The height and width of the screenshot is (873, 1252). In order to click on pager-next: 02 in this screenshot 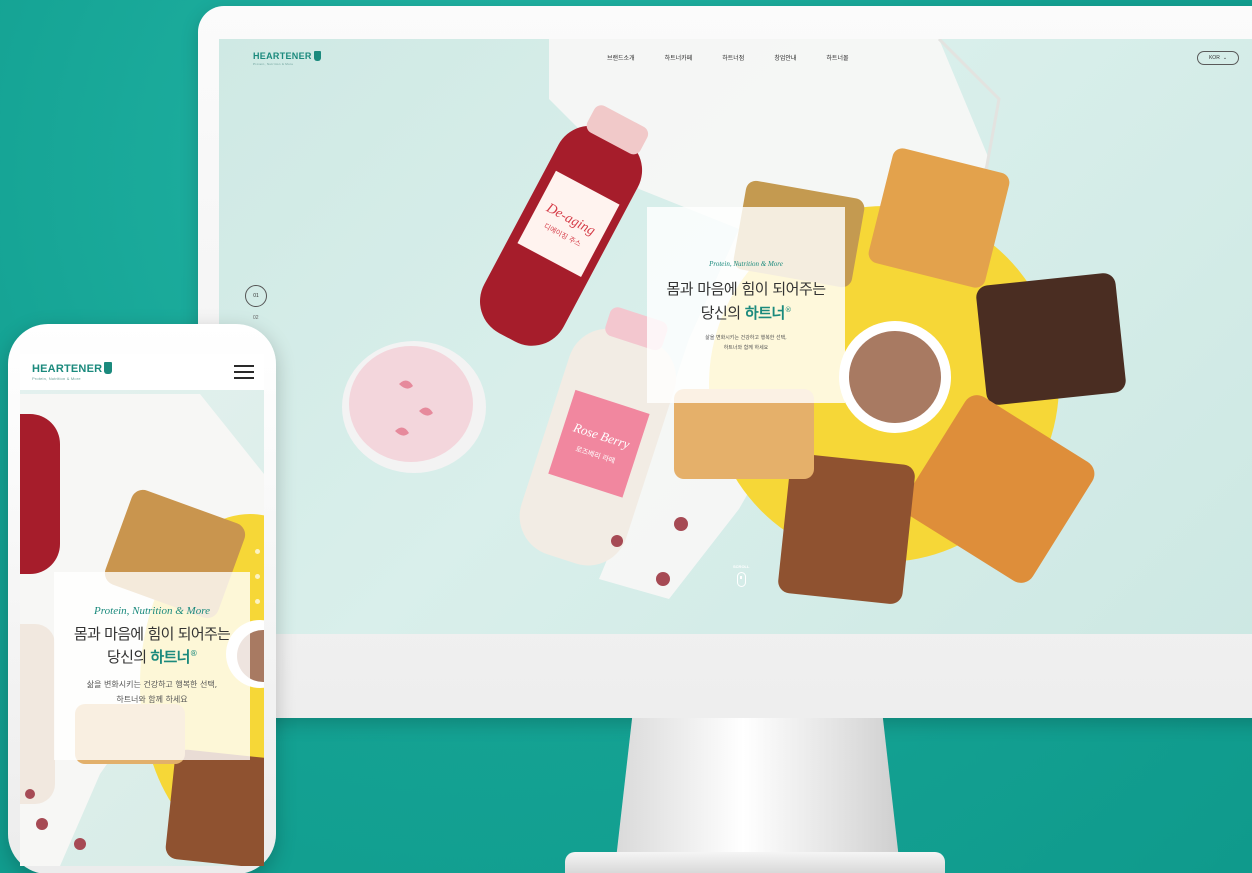, I will do `click(260, 318)`.